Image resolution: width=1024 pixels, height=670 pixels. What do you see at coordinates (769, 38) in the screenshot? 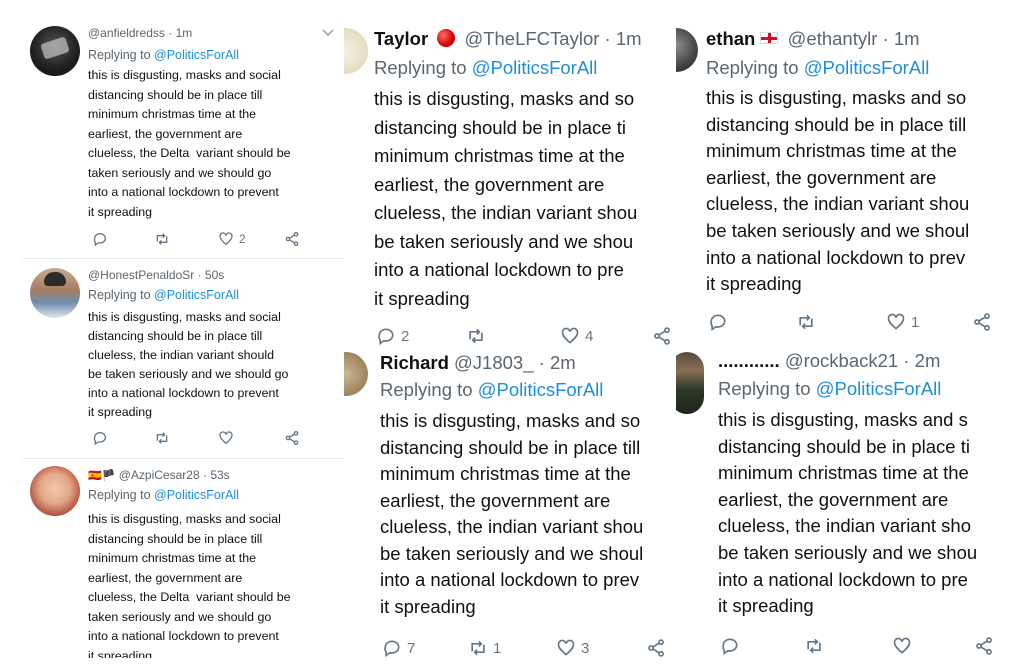
I see `england-flag-icon` at bounding box center [769, 38].